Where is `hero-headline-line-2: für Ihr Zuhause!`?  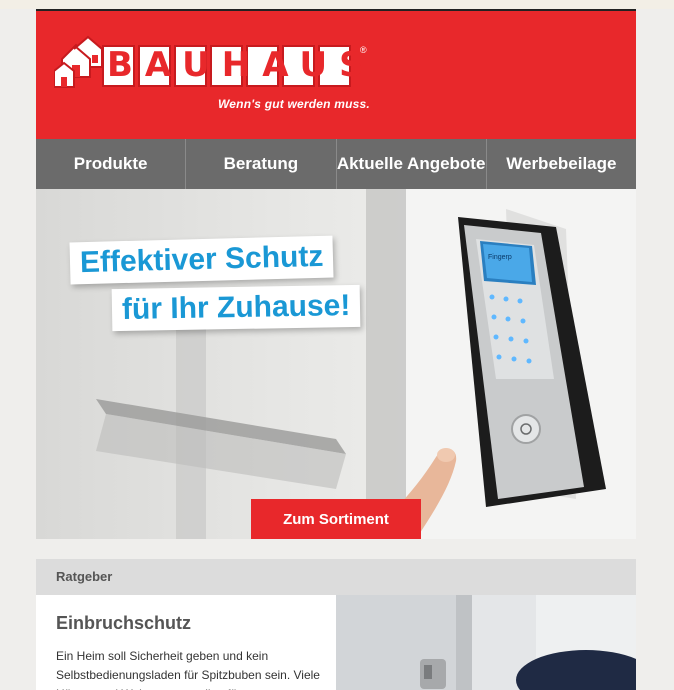
hero-headline-line-2: für Ihr Zuhause! is located at coordinates (236, 308).